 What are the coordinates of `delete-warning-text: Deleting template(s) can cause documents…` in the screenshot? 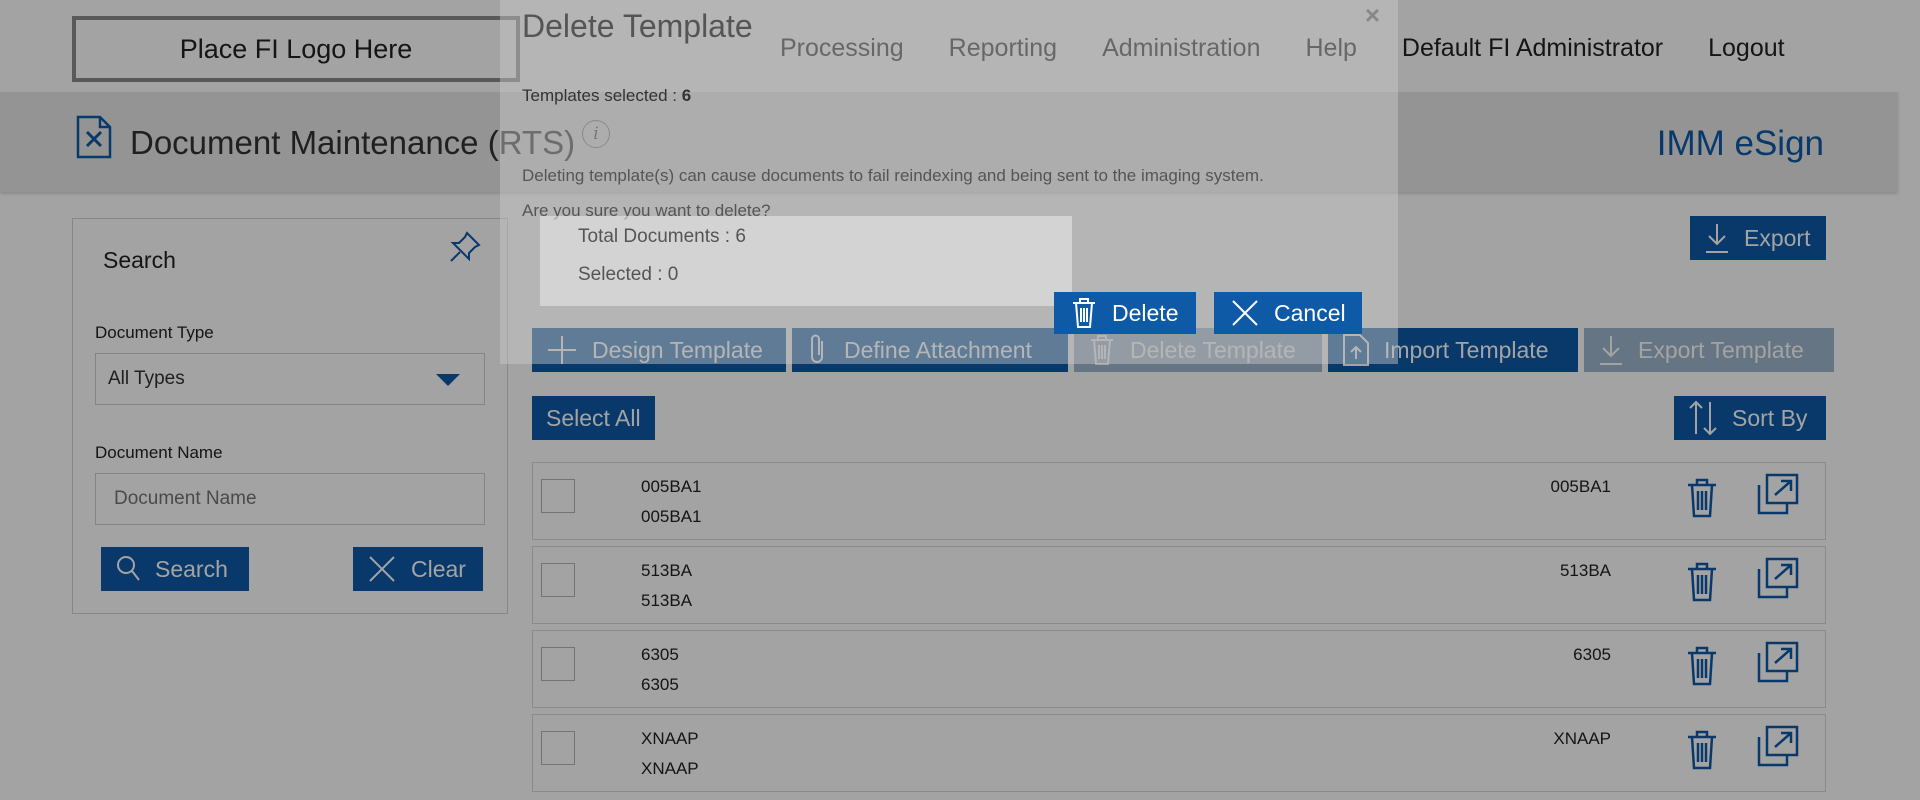 It's located at (893, 175).